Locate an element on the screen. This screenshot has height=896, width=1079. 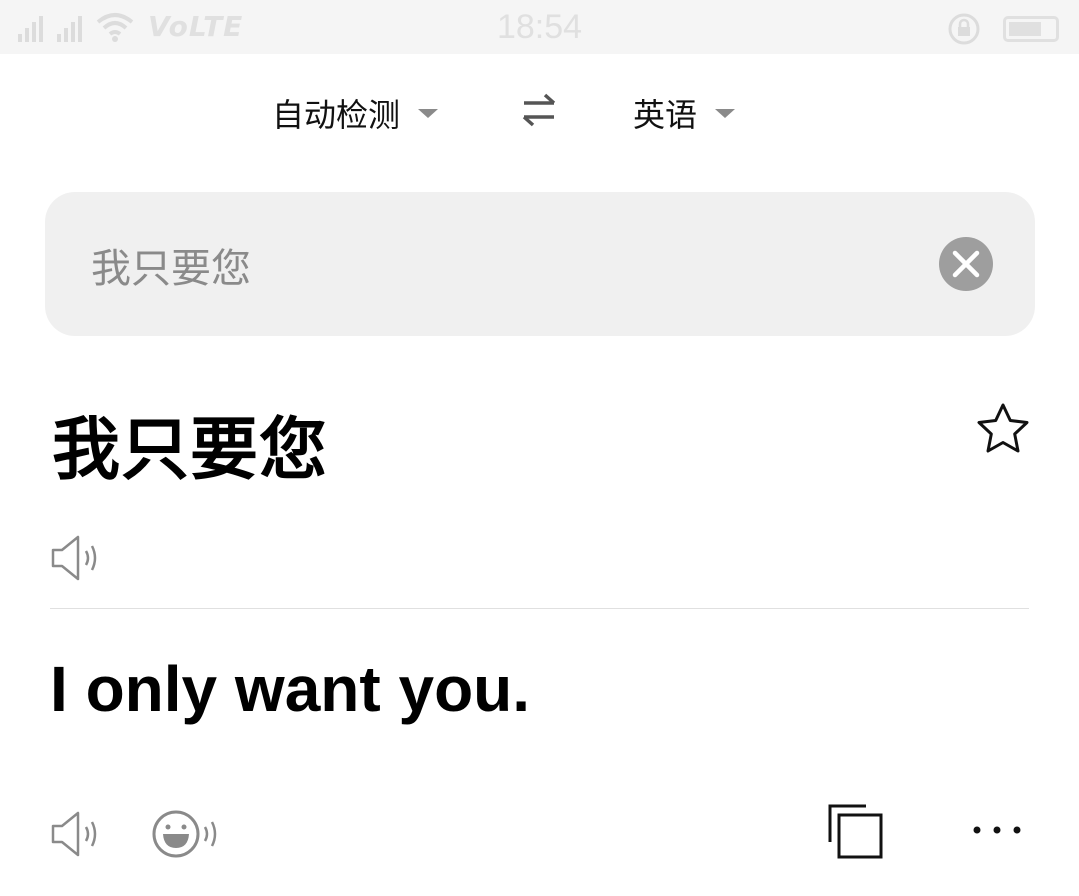
clock: 18:54 is located at coordinates (539, 27).